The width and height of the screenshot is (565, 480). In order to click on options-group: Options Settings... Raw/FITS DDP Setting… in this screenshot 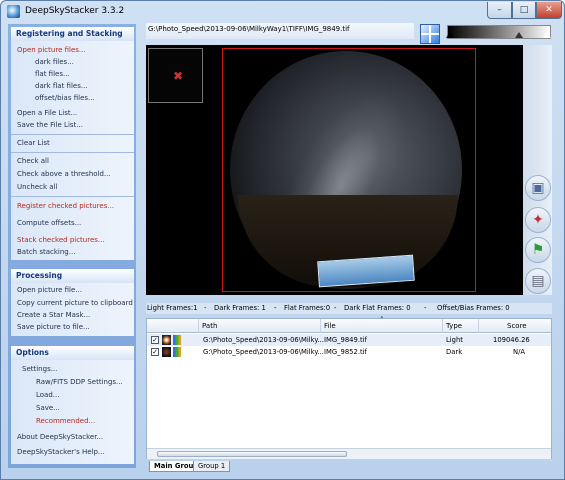, I will do `click(72, 405)`.